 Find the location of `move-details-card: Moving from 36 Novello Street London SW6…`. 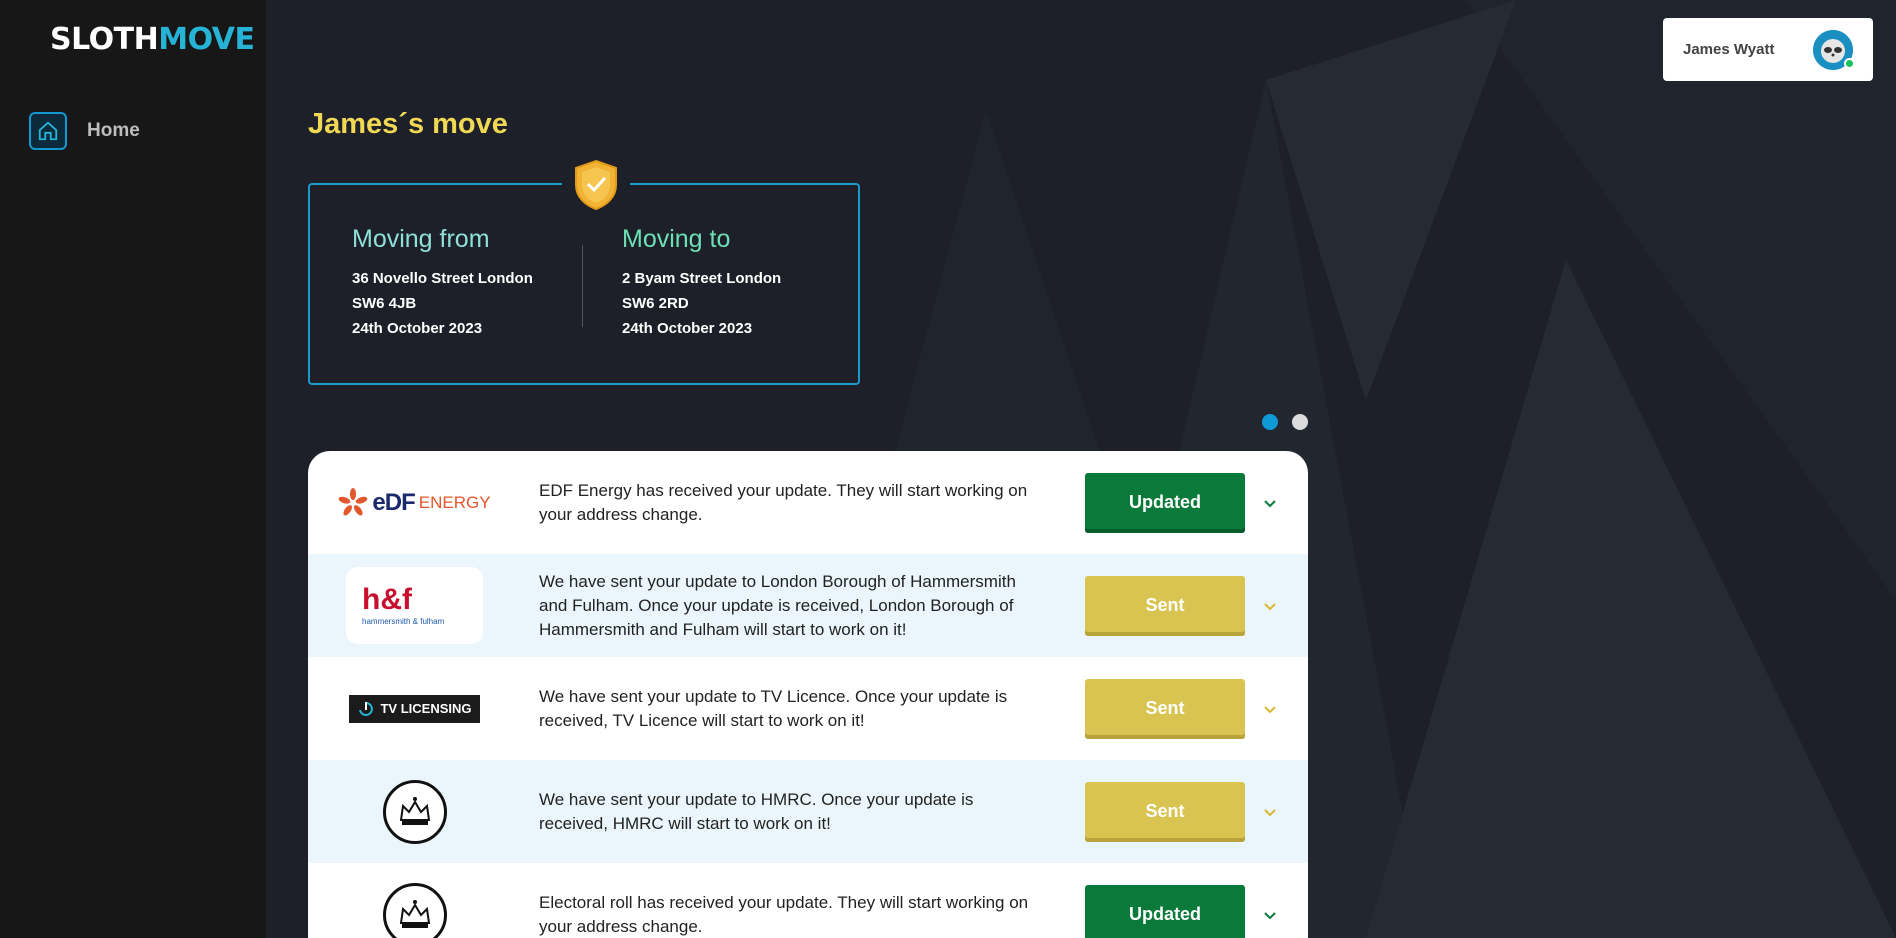

move-details-card: Moving from 36 Novello Street London SW6… is located at coordinates (584, 272).